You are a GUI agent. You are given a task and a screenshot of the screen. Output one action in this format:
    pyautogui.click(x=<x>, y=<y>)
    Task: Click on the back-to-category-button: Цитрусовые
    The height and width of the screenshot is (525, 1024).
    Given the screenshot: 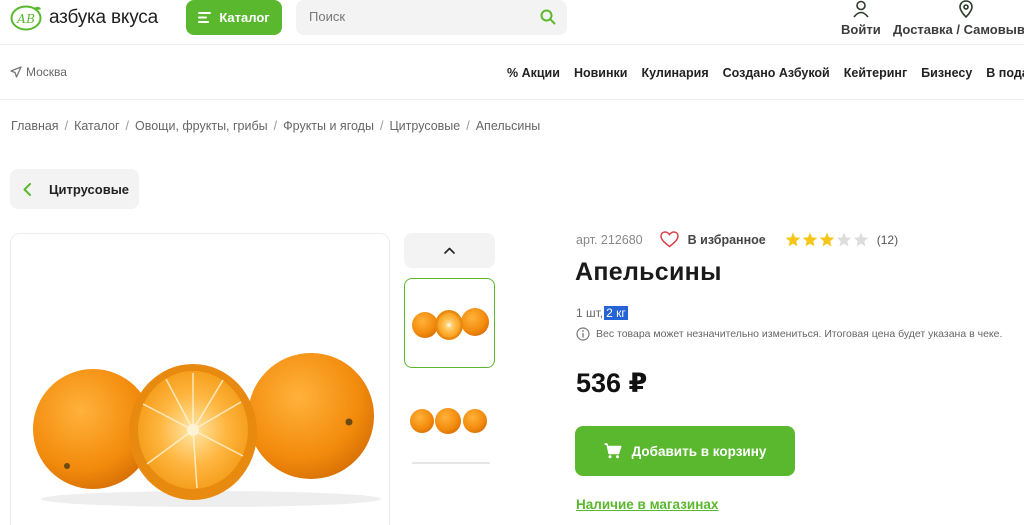 What is the action you would take?
    pyautogui.click(x=74, y=189)
    